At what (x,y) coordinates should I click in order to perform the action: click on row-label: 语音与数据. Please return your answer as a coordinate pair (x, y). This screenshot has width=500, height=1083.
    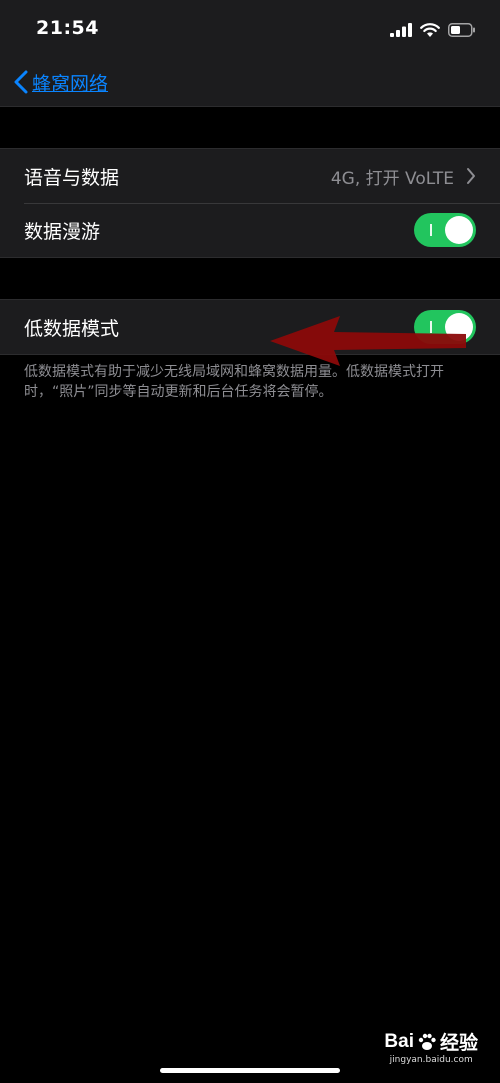
    Looking at the image, I should click on (72, 177).